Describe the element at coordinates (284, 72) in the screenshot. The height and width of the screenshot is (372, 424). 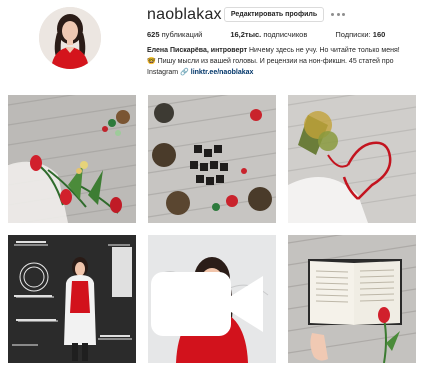
I see `bio-line-3: Instagram 🔗 linktr.ee/naoblakax` at that location.